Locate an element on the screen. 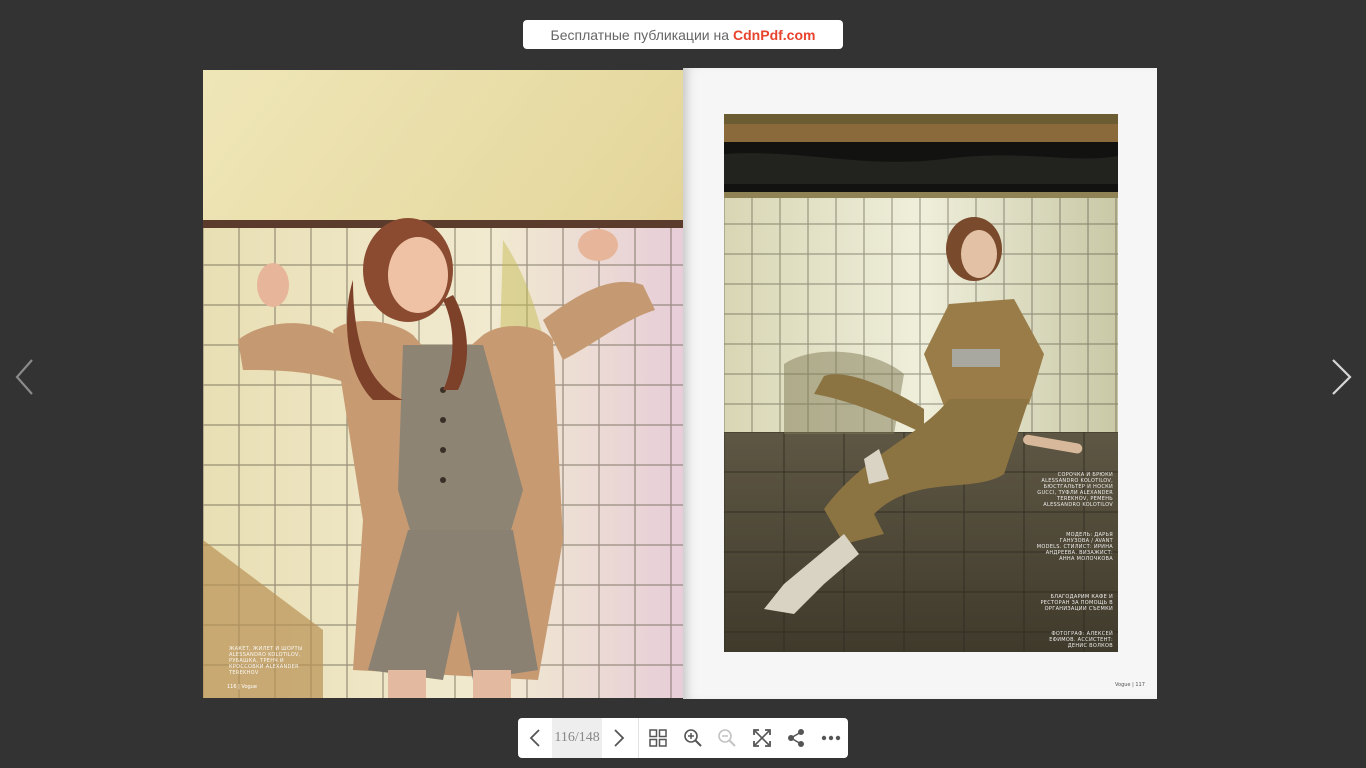 Image resolution: width=1366 pixels, height=768 pixels. zoom-in-icon is located at coordinates (693, 738).